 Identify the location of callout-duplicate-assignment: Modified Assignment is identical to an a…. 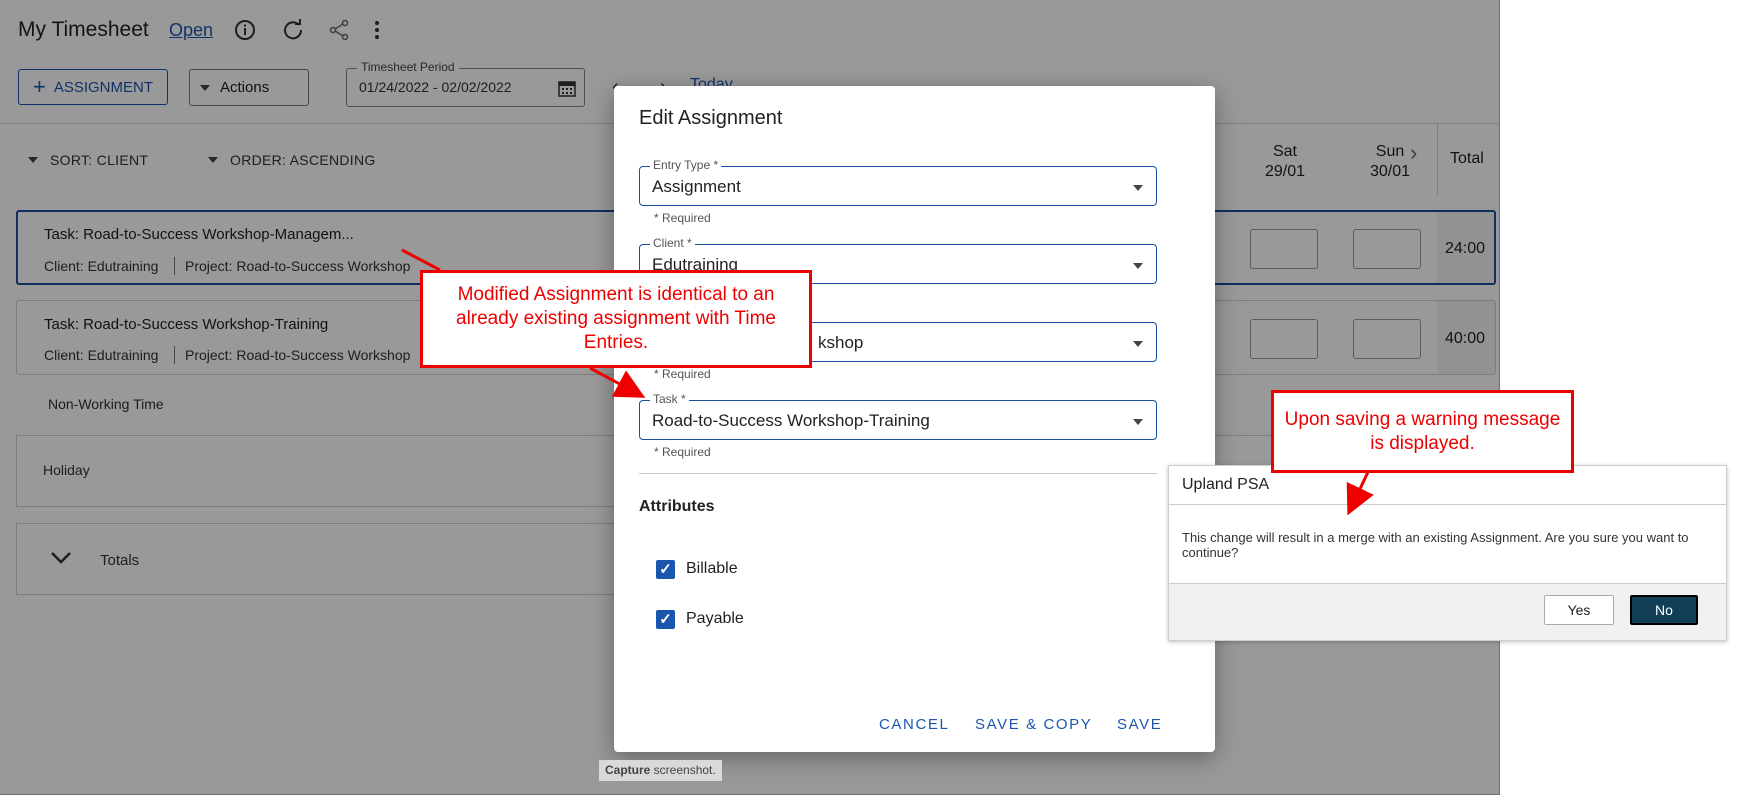
(616, 319).